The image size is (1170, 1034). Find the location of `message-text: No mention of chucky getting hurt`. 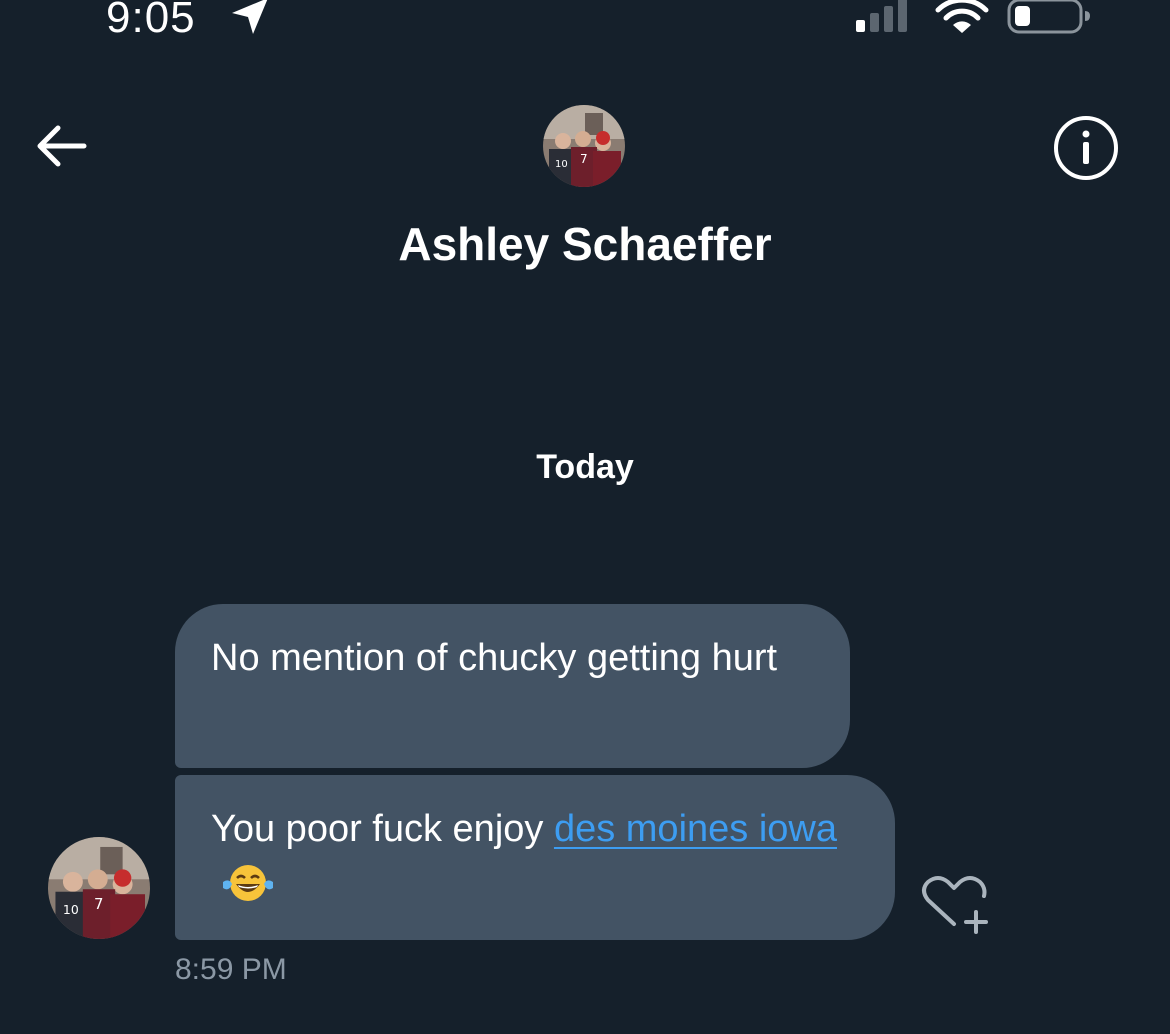

message-text: No mention of chucky getting hurt is located at coordinates (494, 658).